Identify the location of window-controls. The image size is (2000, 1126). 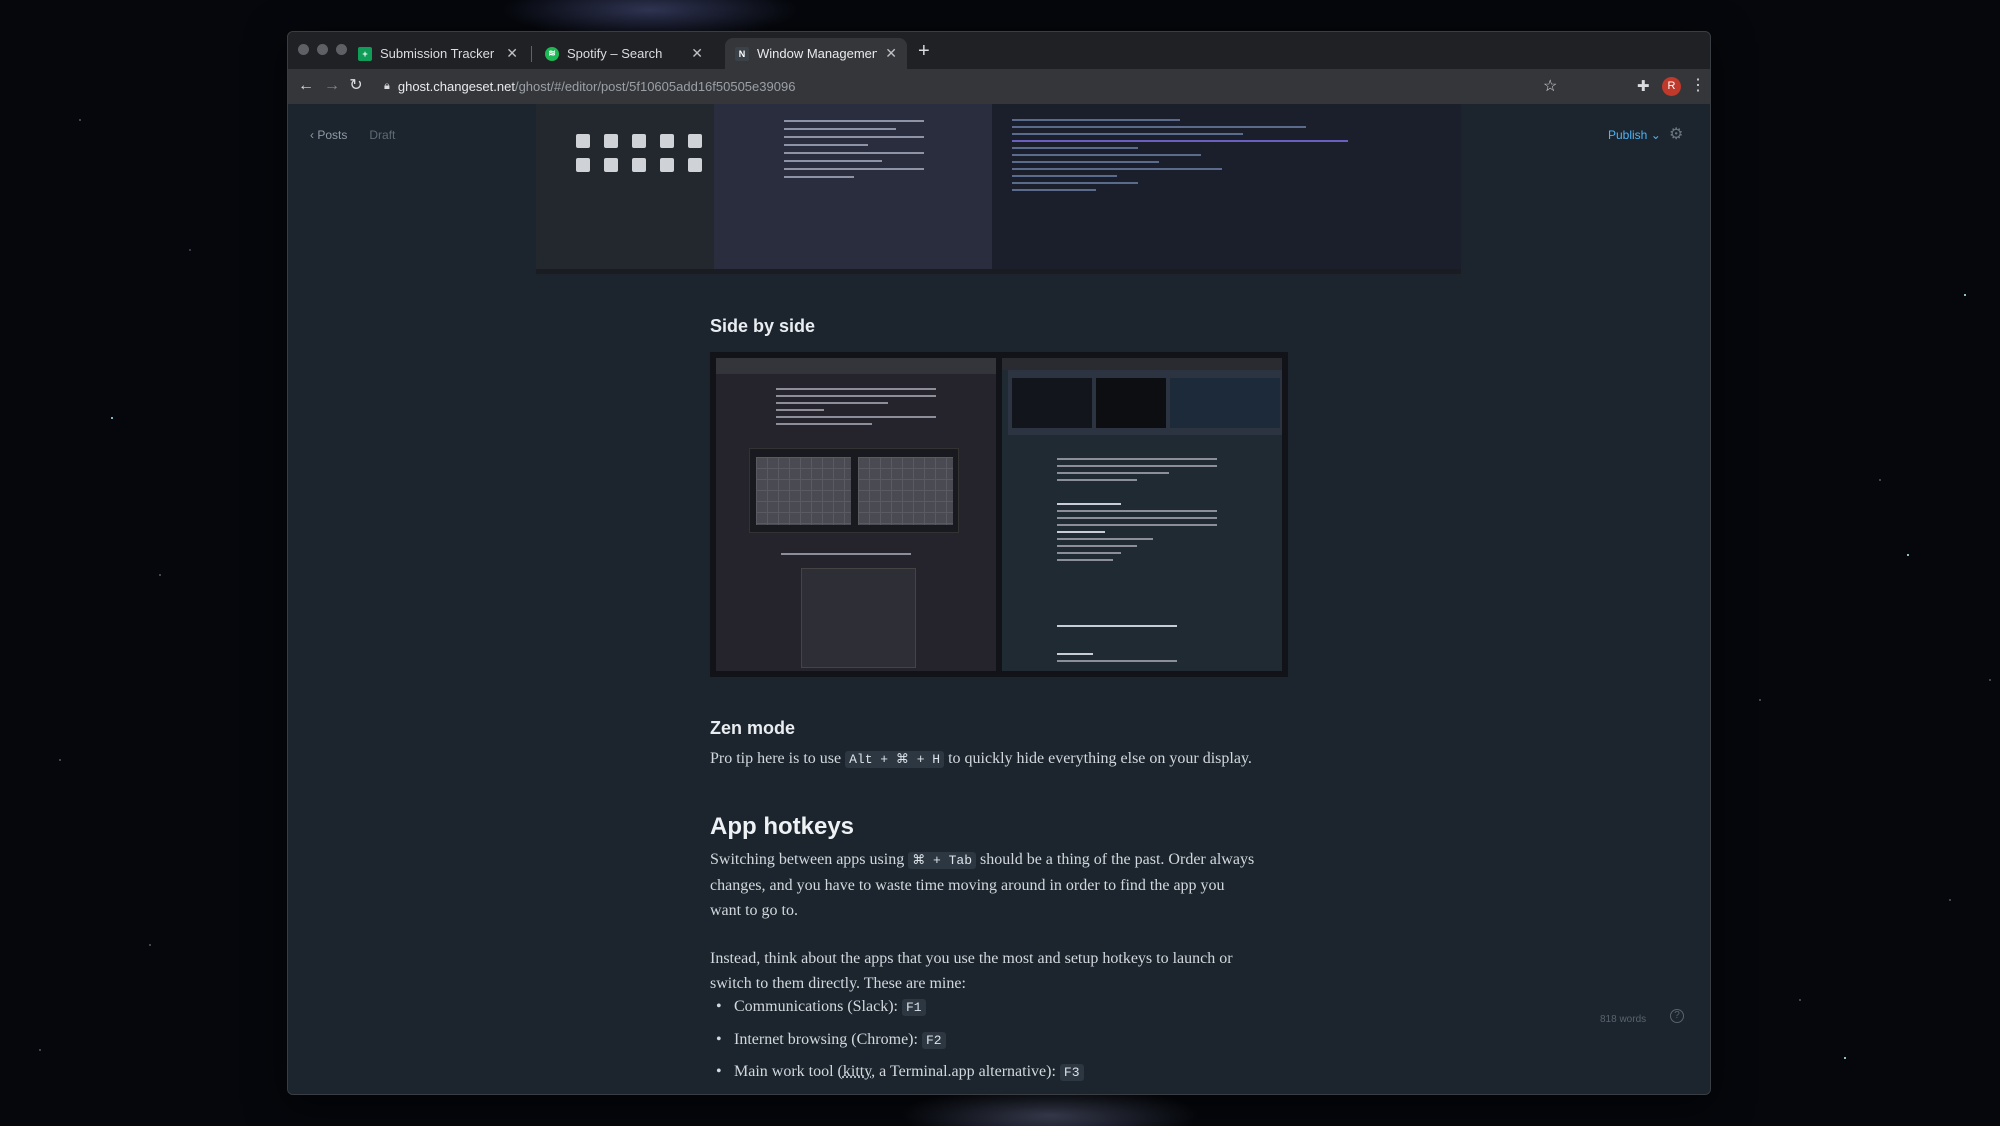
(322, 49).